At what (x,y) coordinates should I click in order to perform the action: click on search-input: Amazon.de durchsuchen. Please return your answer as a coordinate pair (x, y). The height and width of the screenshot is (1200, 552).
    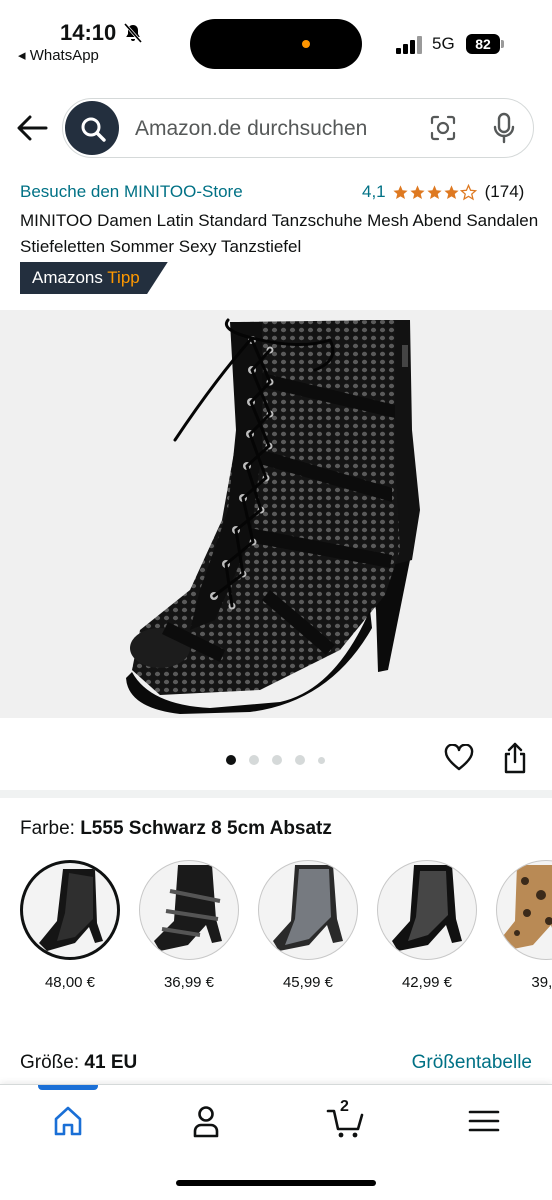
    Looking at the image, I should click on (251, 129).